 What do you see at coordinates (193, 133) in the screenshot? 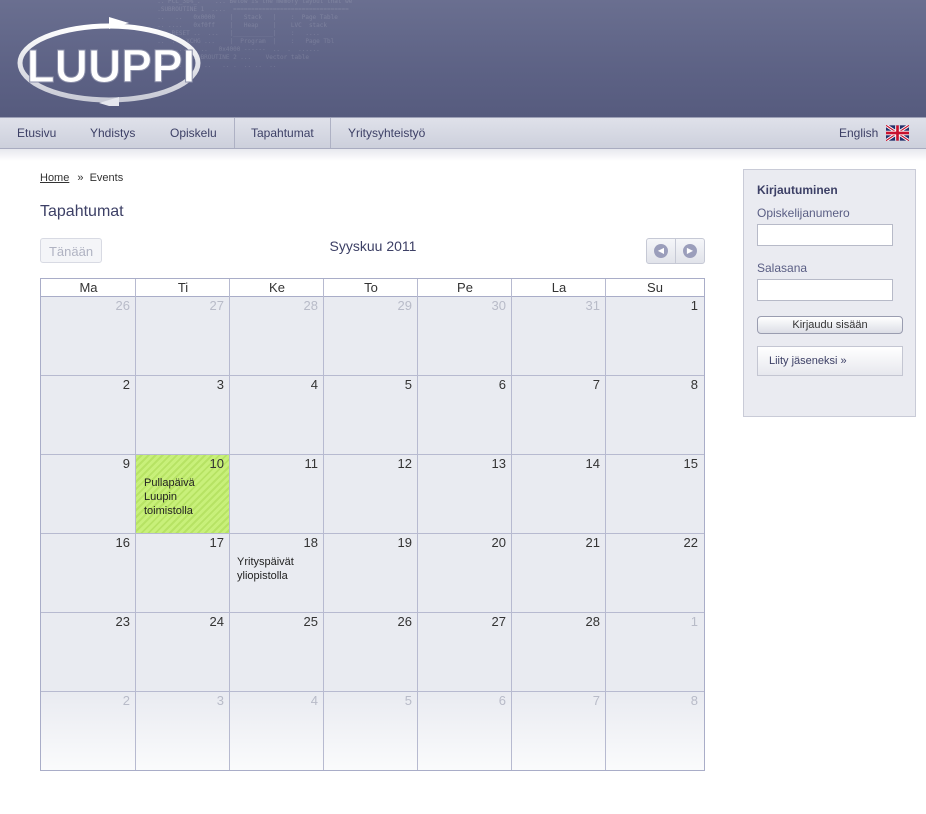
I see `nav-item-opiskelu: Opiskelu` at bounding box center [193, 133].